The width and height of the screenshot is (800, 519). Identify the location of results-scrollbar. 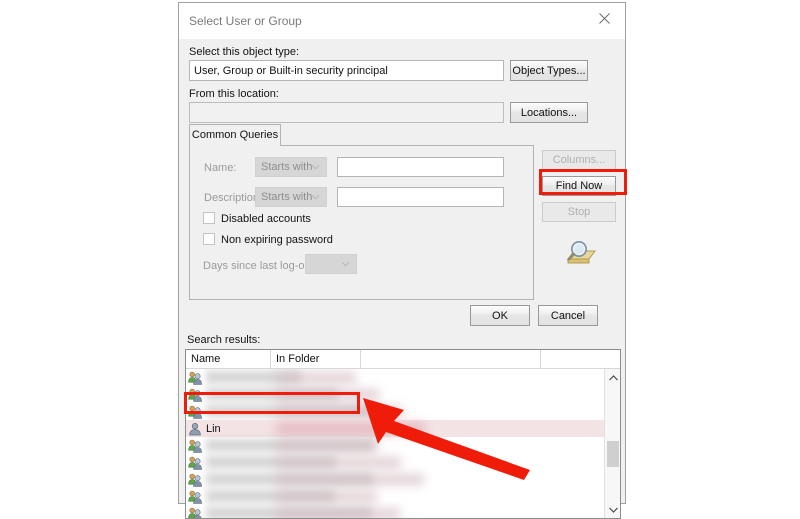
(612, 443).